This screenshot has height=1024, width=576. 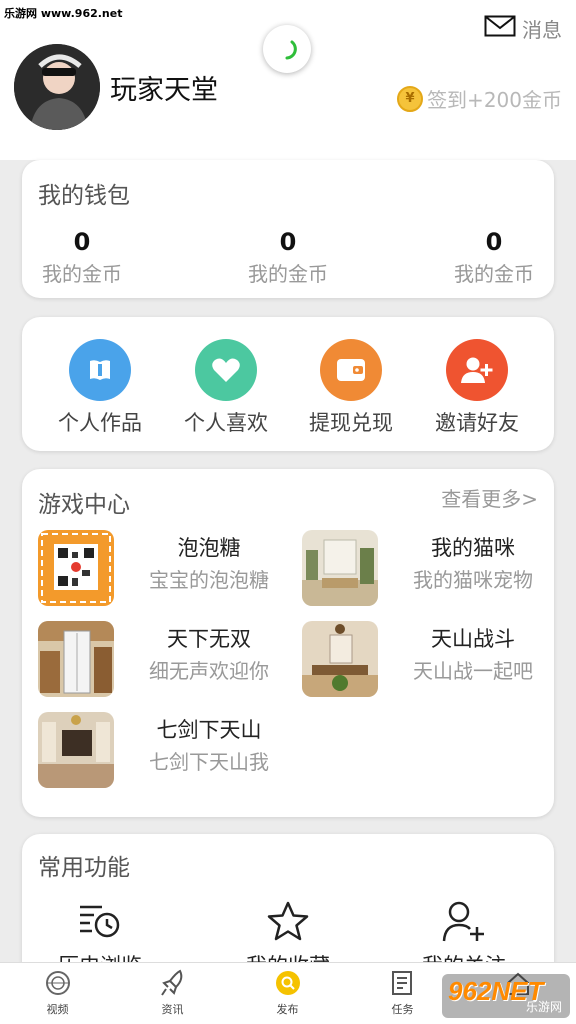 What do you see at coordinates (473, 639) in the screenshot?
I see `game-name: 天山战斗` at bounding box center [473, 639].